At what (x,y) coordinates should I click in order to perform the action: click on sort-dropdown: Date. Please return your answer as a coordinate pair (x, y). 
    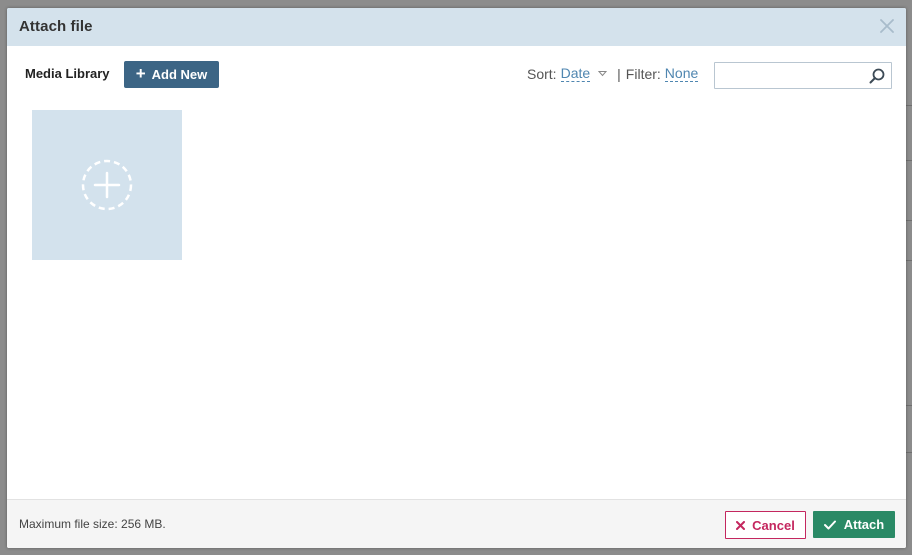
    Looking at the image, I should click on (575, 73).